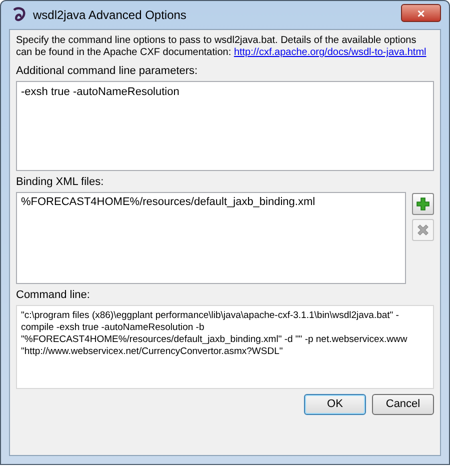 This screenshot has height=475, width=450. I want to click on dialog-button: OK, so click(335, 404).